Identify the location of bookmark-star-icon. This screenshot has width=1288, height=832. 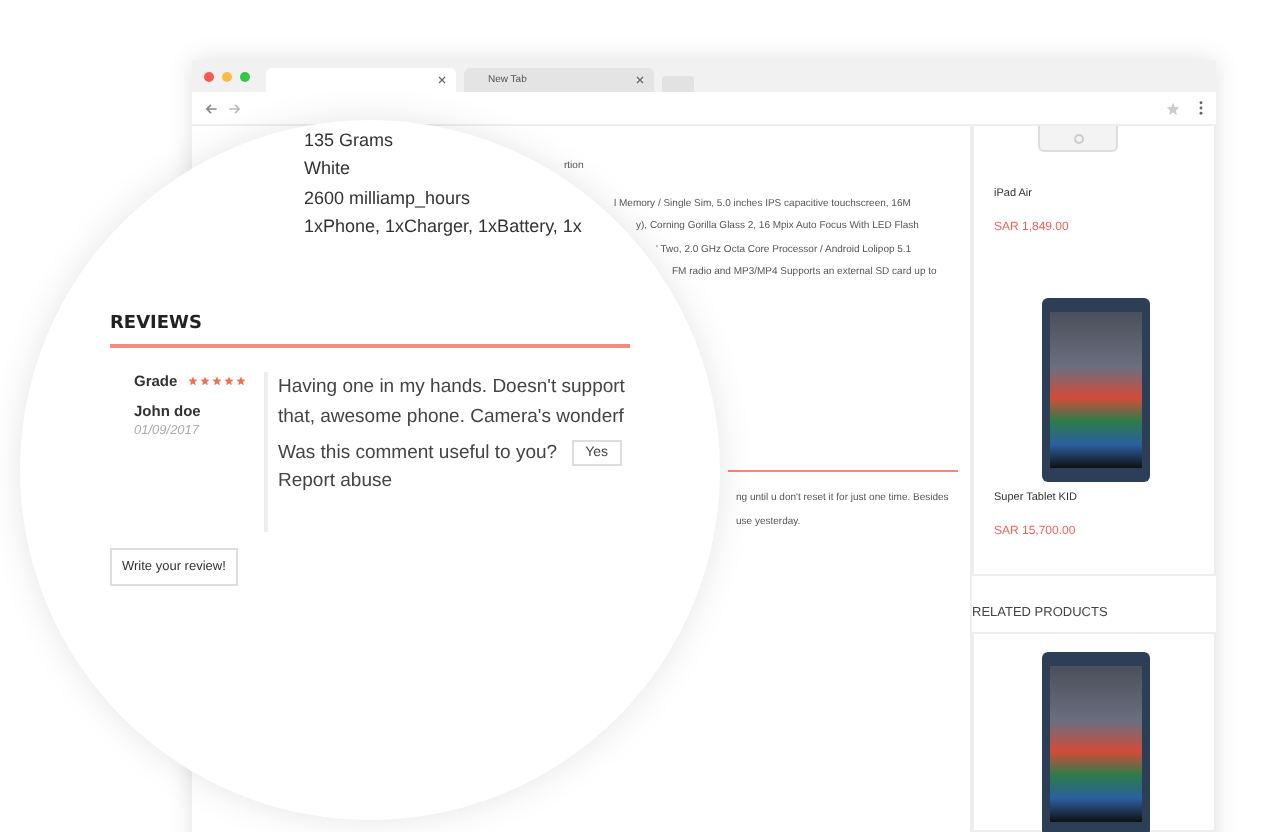
(1173, 108).